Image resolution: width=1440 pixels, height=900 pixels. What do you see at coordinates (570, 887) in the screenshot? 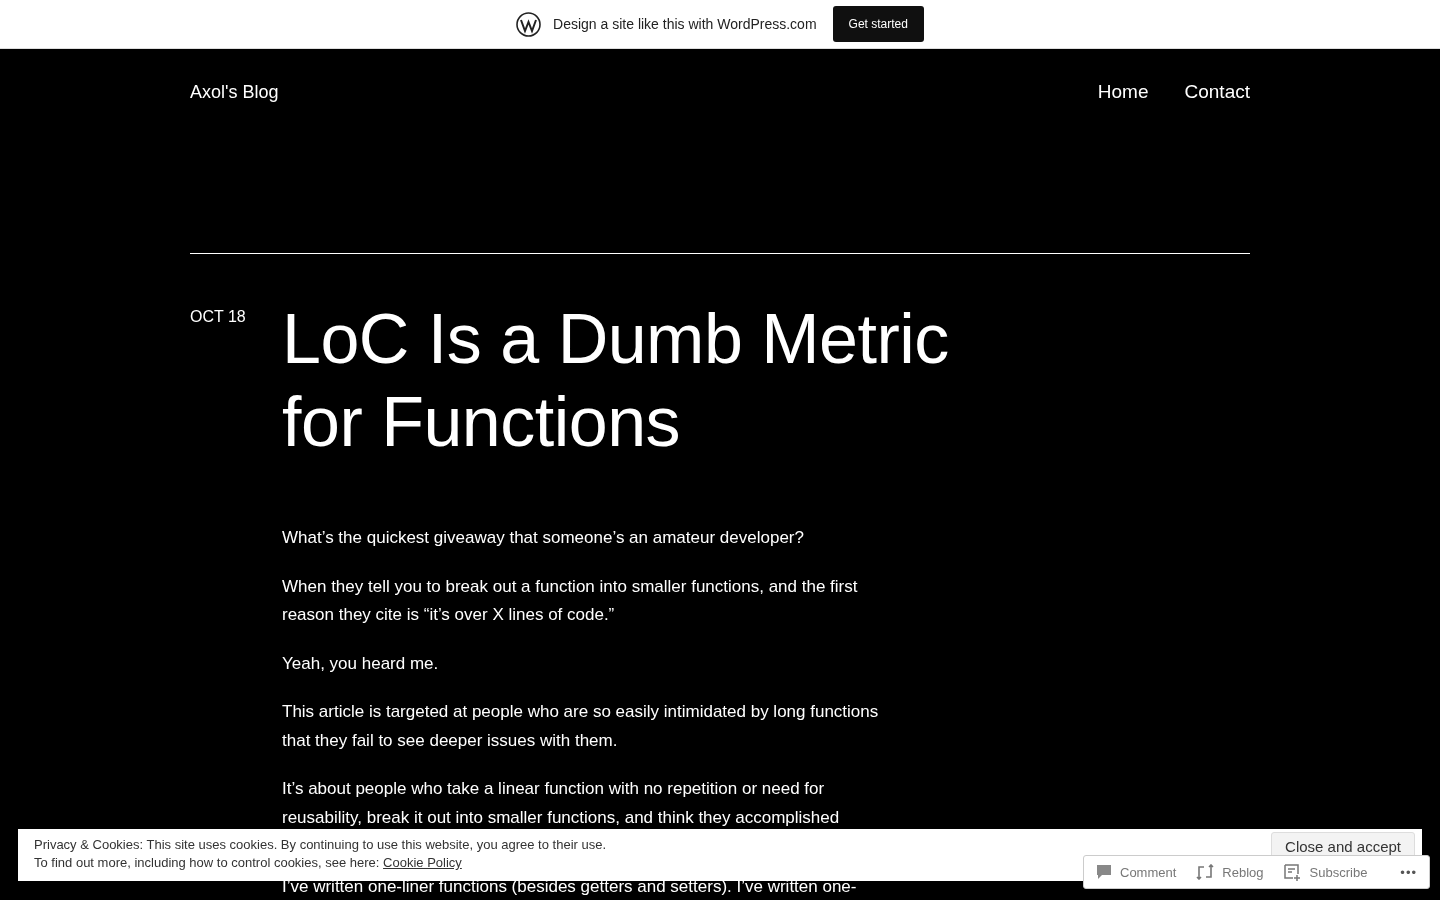
I see `paragraph: I’ve written one-liner functions (besides getters and setters). I’ve written one-` at bounding box center [570, 887].